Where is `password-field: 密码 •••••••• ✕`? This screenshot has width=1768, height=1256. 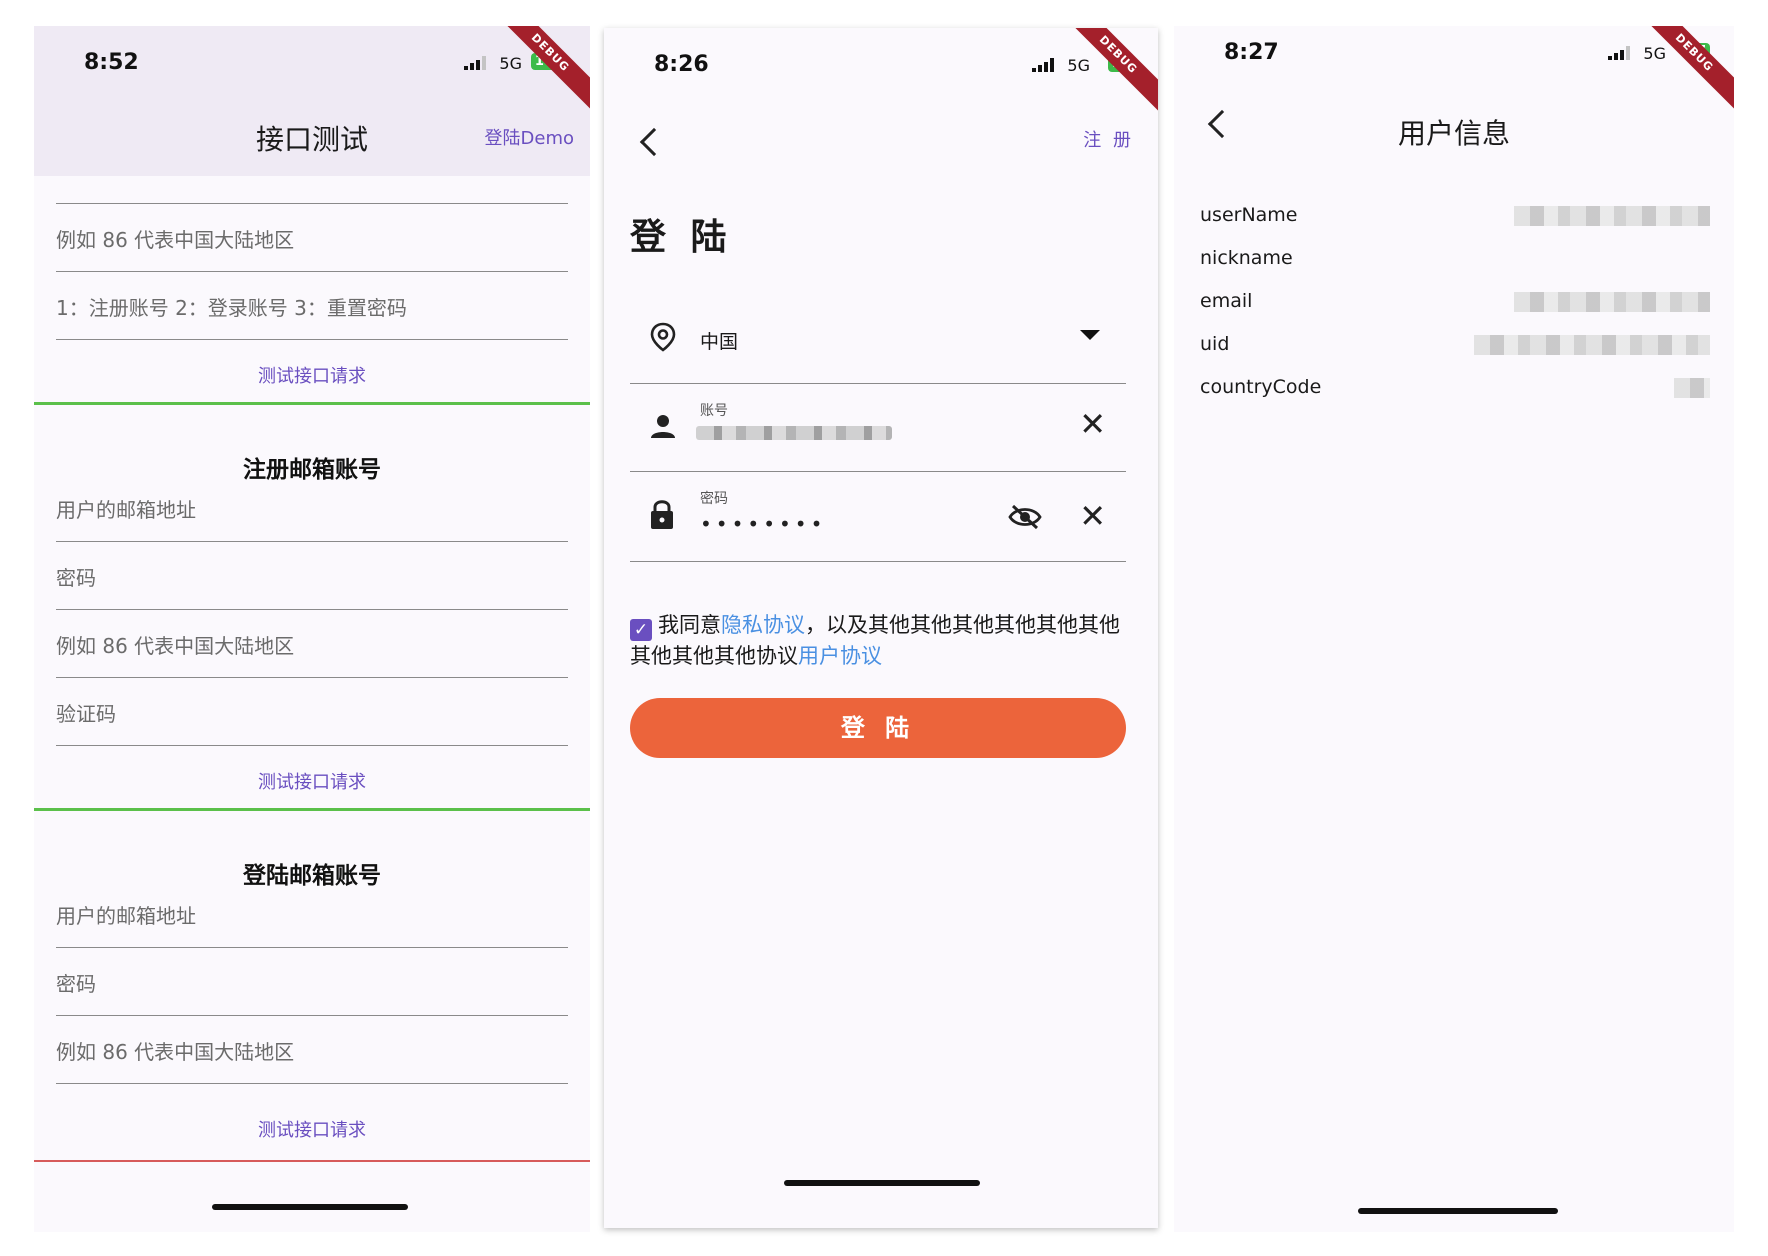 password-field: 密码 •••••••• ✕ is located at coordinates (878, 517).